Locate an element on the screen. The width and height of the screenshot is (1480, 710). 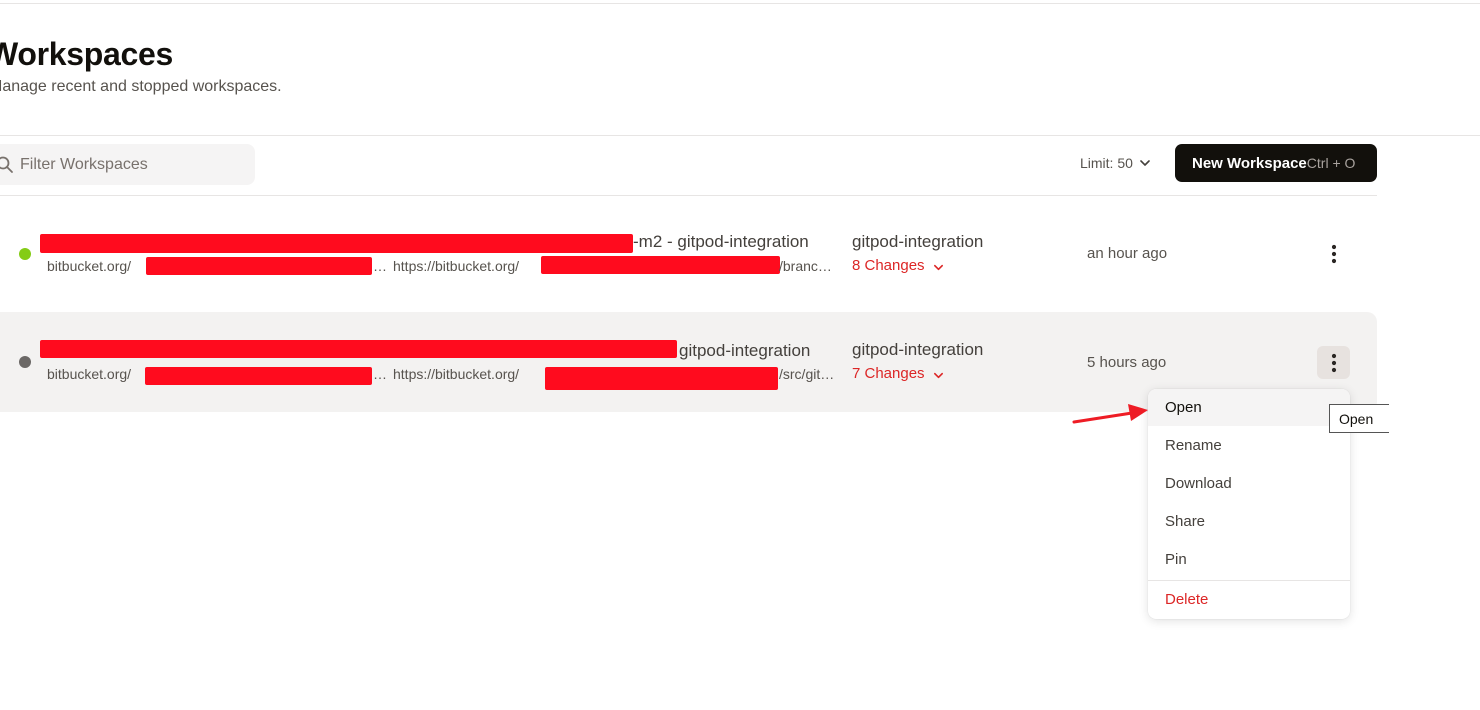
list-divider is located at coordinates (688, 195).